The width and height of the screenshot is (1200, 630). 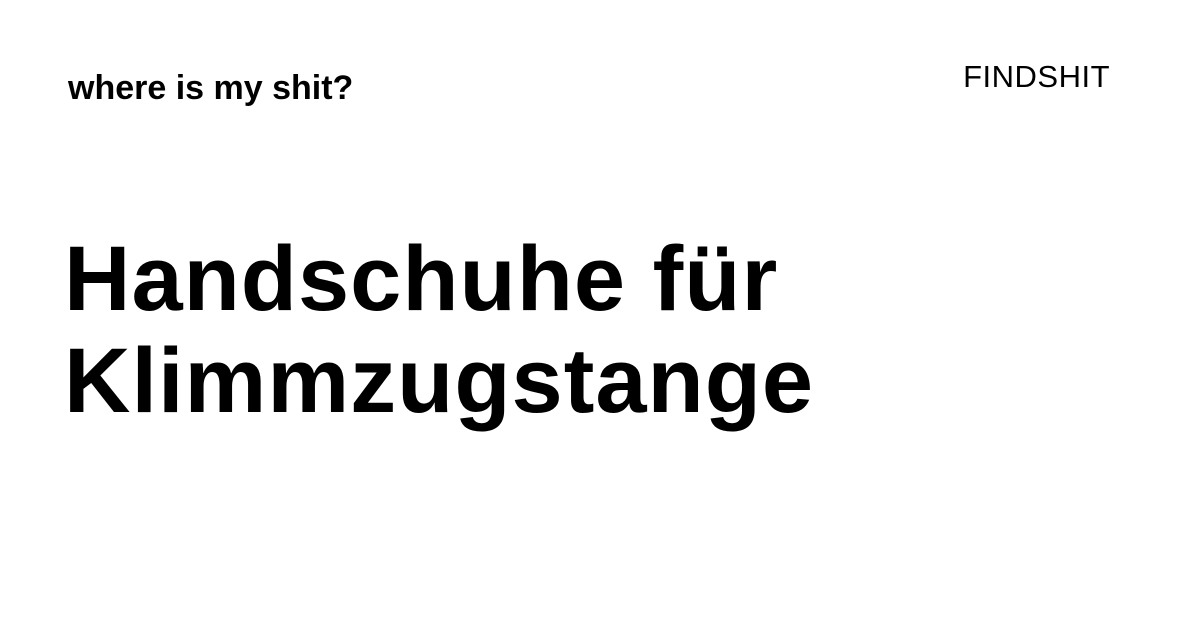 I want to click on page-title-line-2: Klimmzugstange, so click(x=439, y=380).